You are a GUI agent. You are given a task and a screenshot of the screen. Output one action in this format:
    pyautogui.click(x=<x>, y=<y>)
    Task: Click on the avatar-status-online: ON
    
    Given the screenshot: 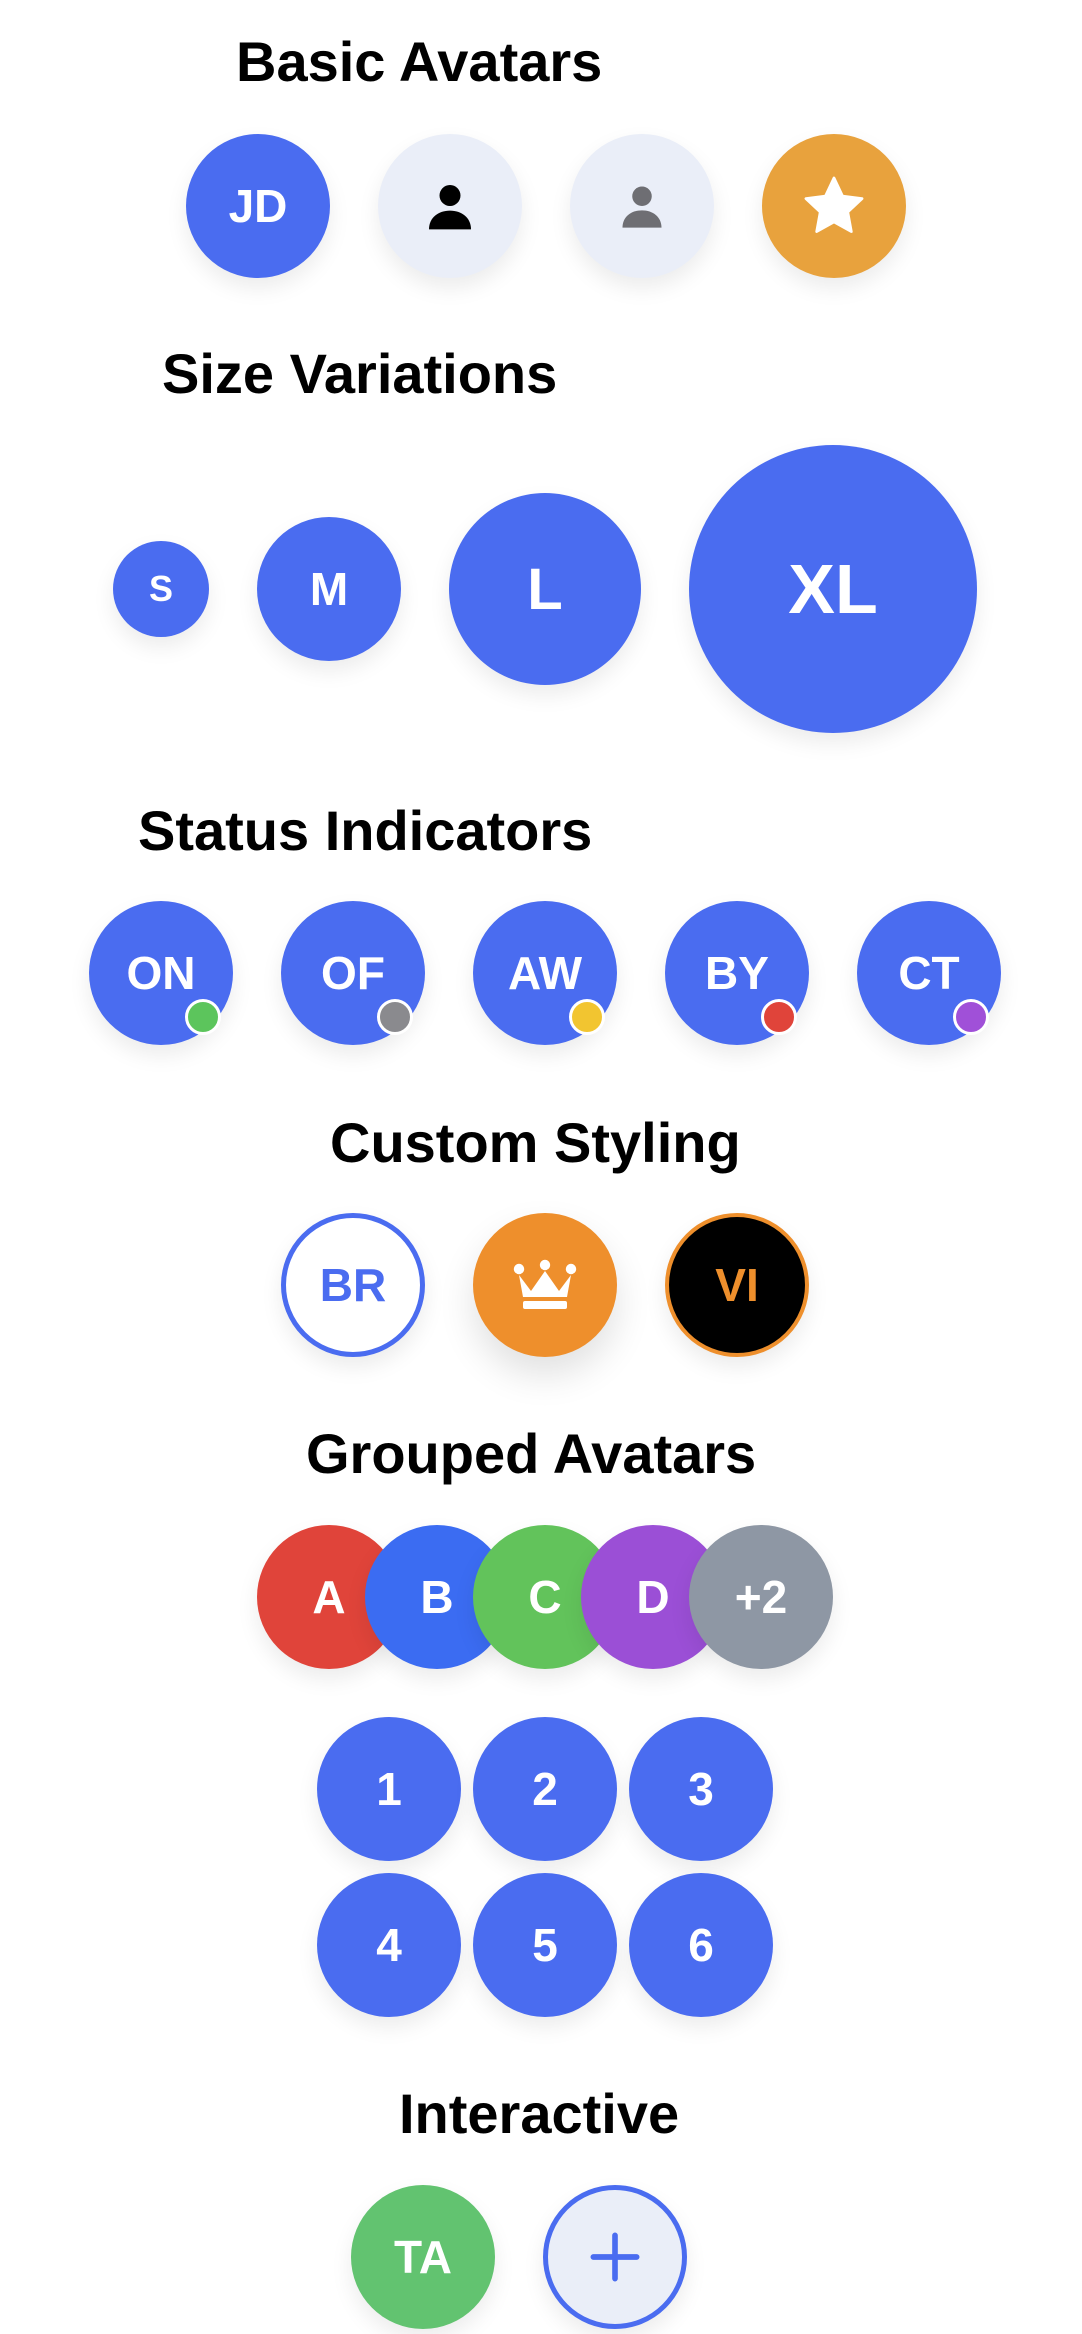 What is the action you would take?
    pyautogui.click(x=161, y=973)
    